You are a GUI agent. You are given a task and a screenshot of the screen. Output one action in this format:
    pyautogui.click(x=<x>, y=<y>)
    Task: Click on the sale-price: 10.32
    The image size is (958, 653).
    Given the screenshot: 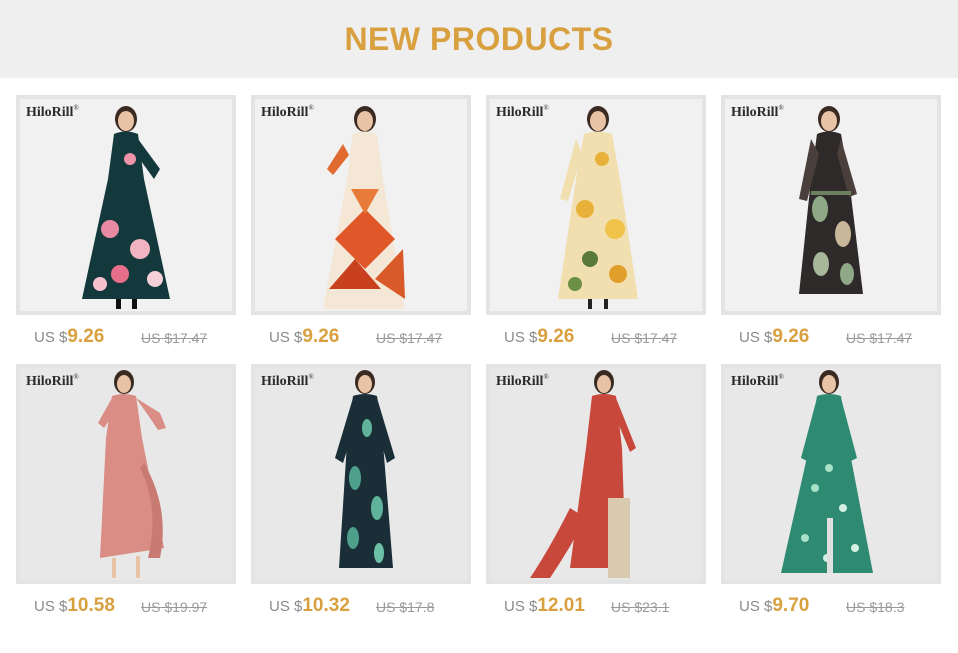 What is the action you would take?
    pyautogui.click(x=326, y=605)
    